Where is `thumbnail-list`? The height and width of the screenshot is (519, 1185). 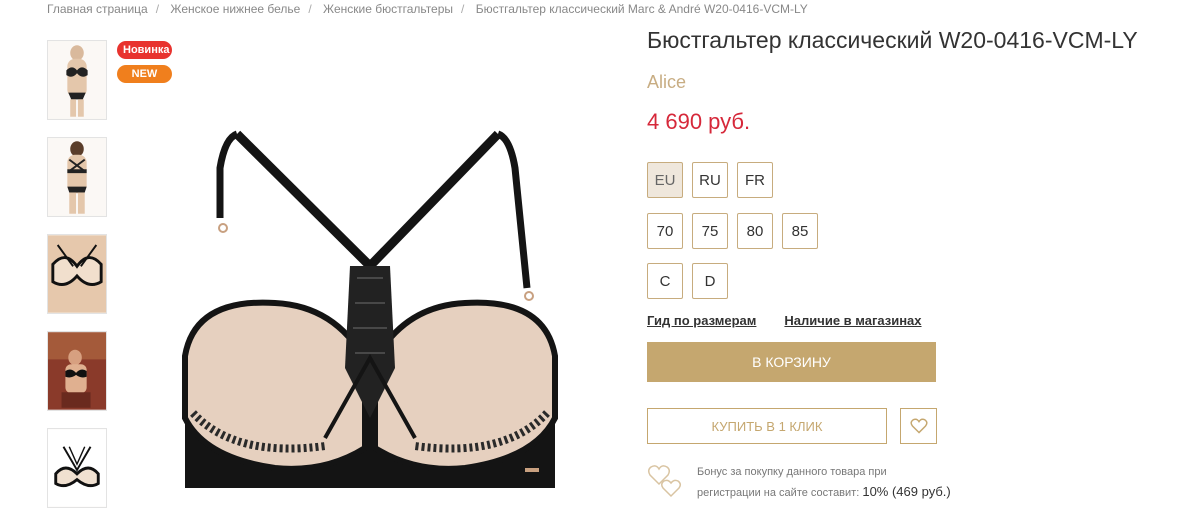 thumbnail-list is located at coordinates (77, 279).